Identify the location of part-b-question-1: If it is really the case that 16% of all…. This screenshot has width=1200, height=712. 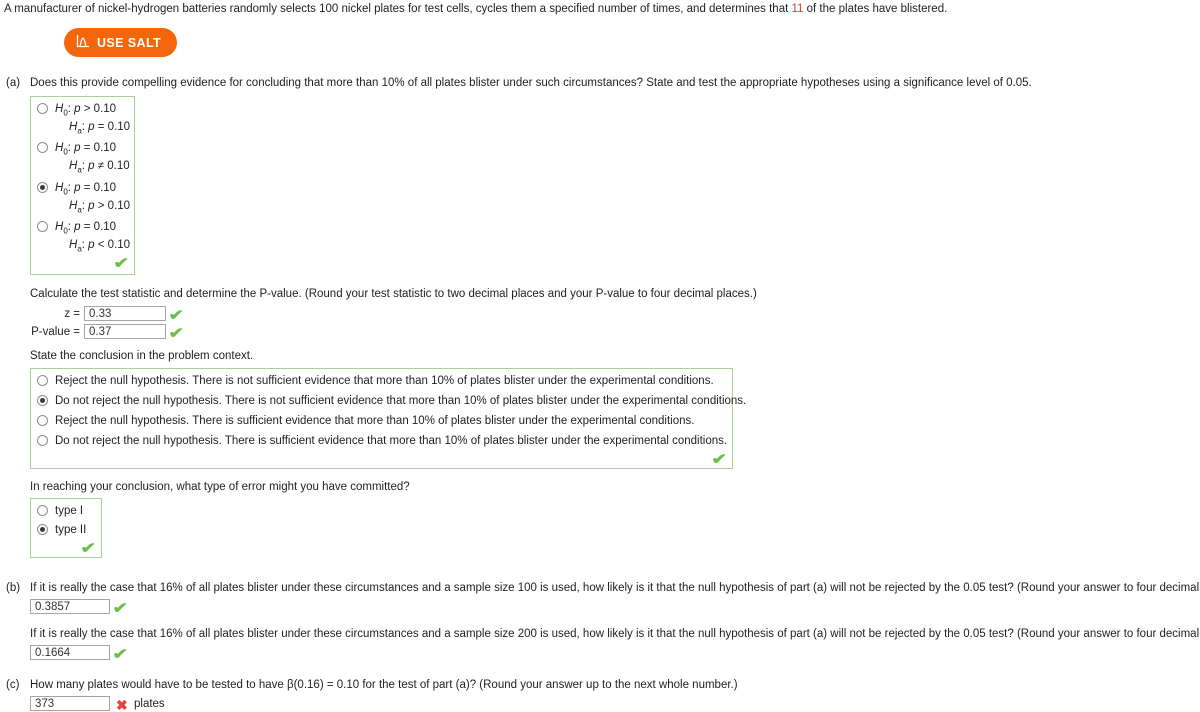
(615, 588).